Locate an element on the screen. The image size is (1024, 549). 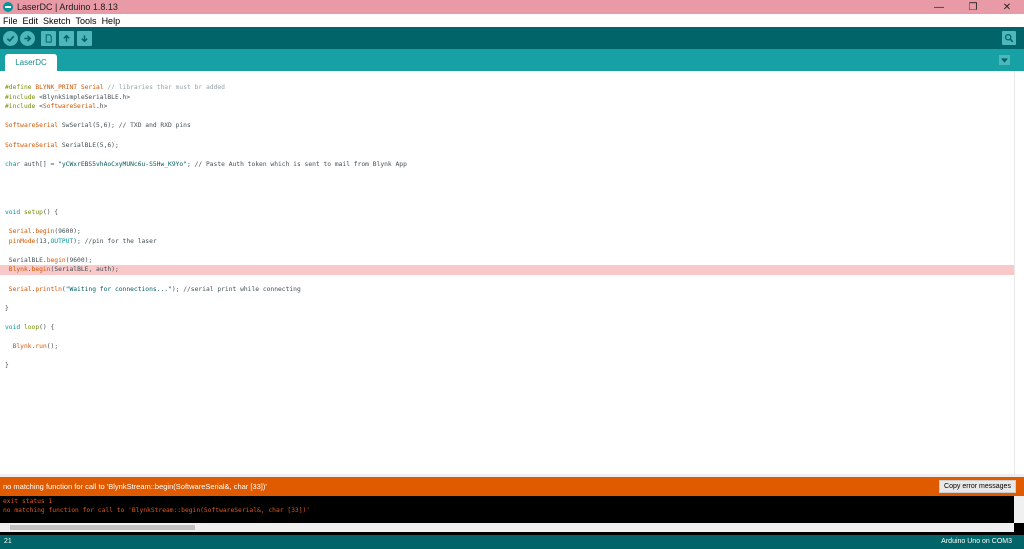
save-button is located at coordinates (84, 38).